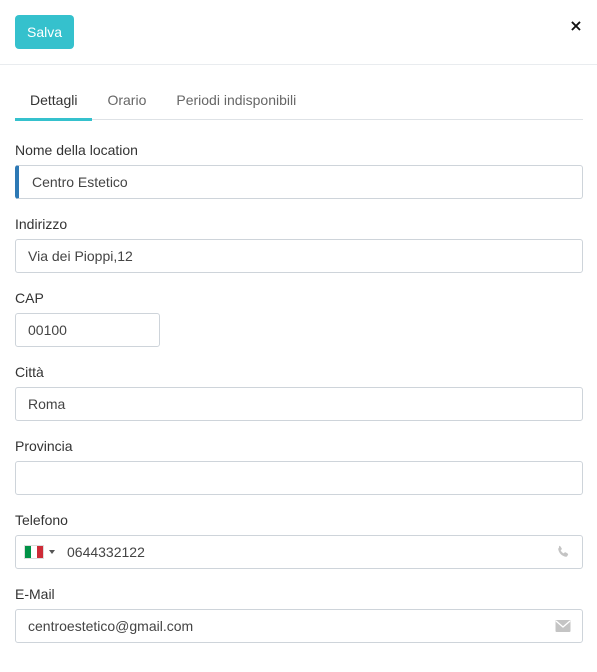 This screenshot has width=597, height=672. What do you see at coordinates (34, 552) in the screenshot?
I see `italy-flag-icon` at bounding box center [34, 552].